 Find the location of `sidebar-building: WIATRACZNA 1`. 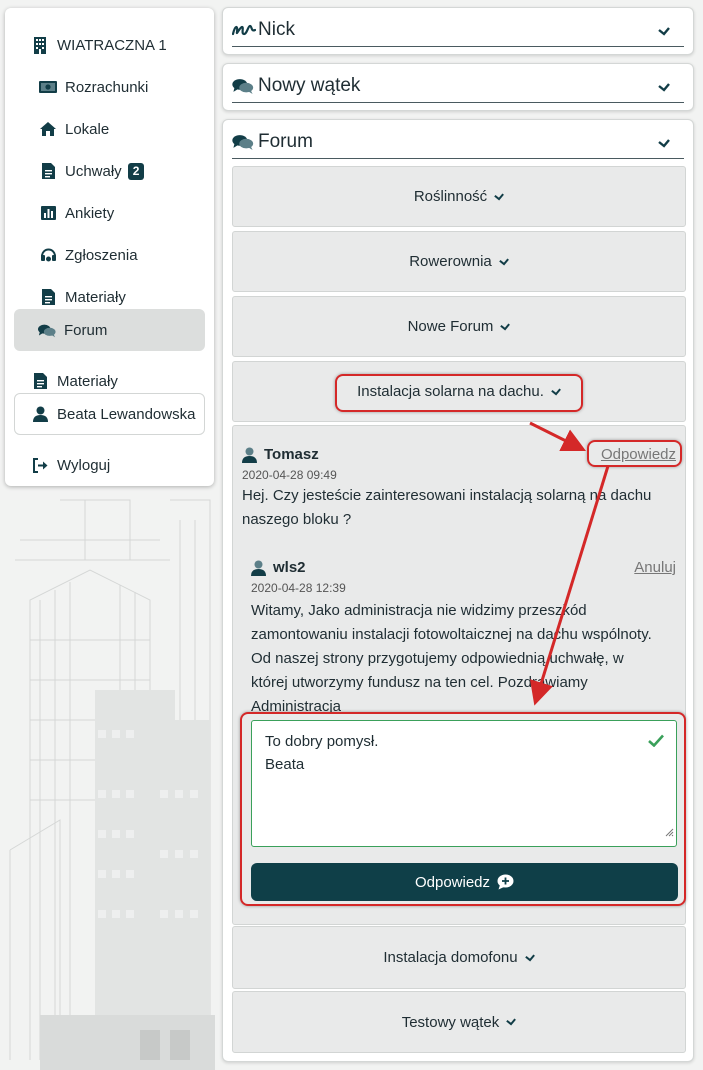

sidebar-building: WIATRACZNA 1 is located at coordinates (99, 45).